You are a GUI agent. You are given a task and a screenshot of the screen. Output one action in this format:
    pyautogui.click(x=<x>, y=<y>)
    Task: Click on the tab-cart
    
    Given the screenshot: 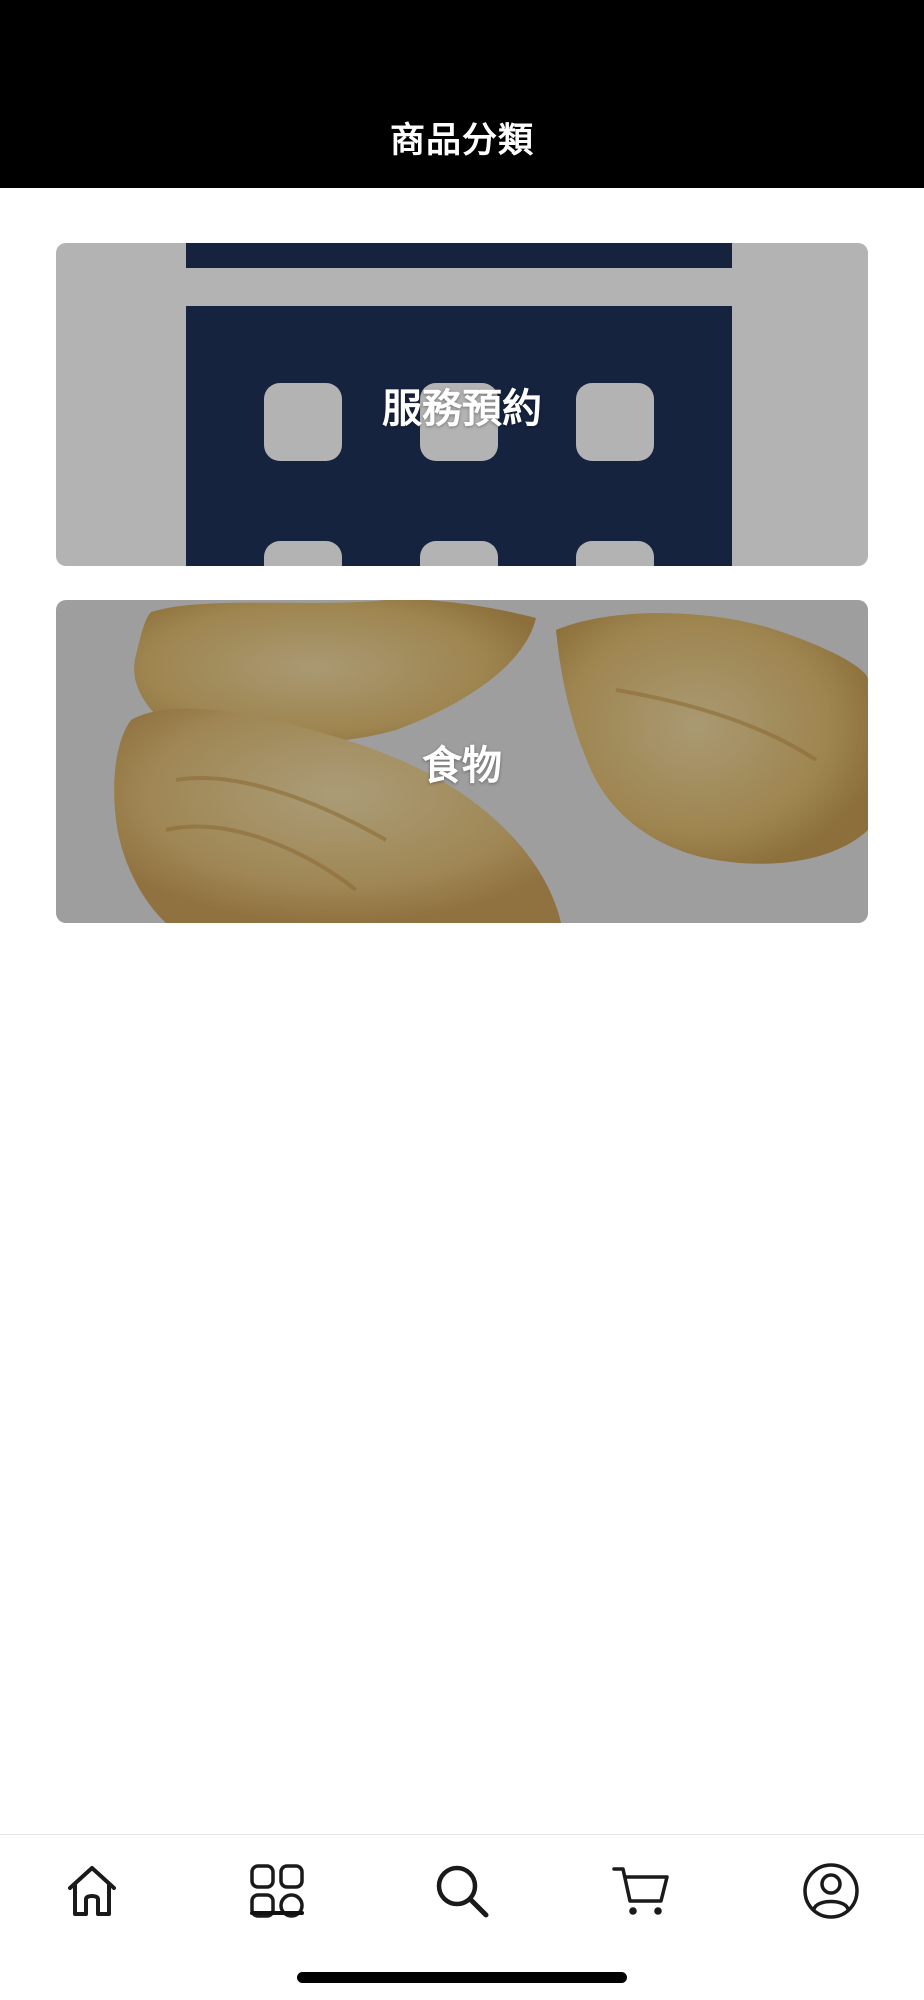 What is the action you would take?
    pyautogui.click(x=641, y=1891)
    